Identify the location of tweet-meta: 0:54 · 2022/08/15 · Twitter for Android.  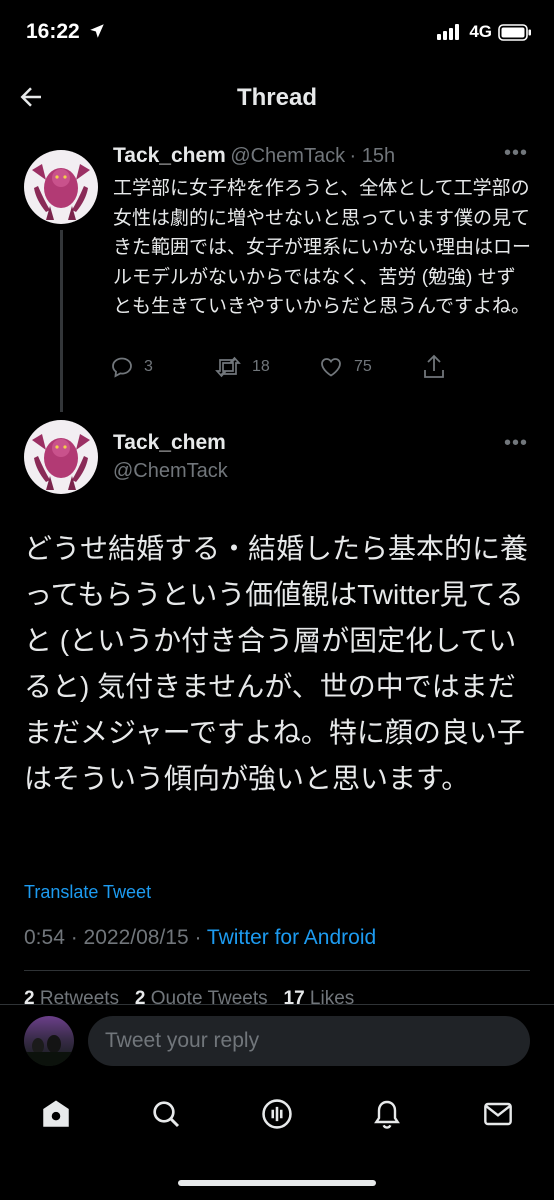
(200, 938).